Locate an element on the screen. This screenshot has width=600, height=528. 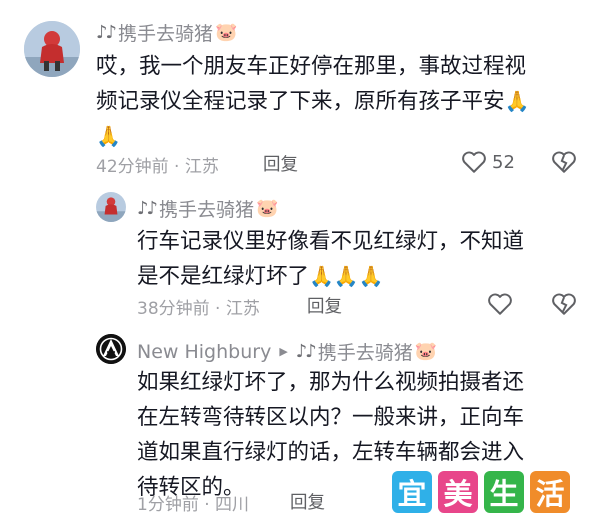
comment-author: New Highbury ▶ ♪♪ 携手去骑猪 🐷 is located at coordinates (287, 351).